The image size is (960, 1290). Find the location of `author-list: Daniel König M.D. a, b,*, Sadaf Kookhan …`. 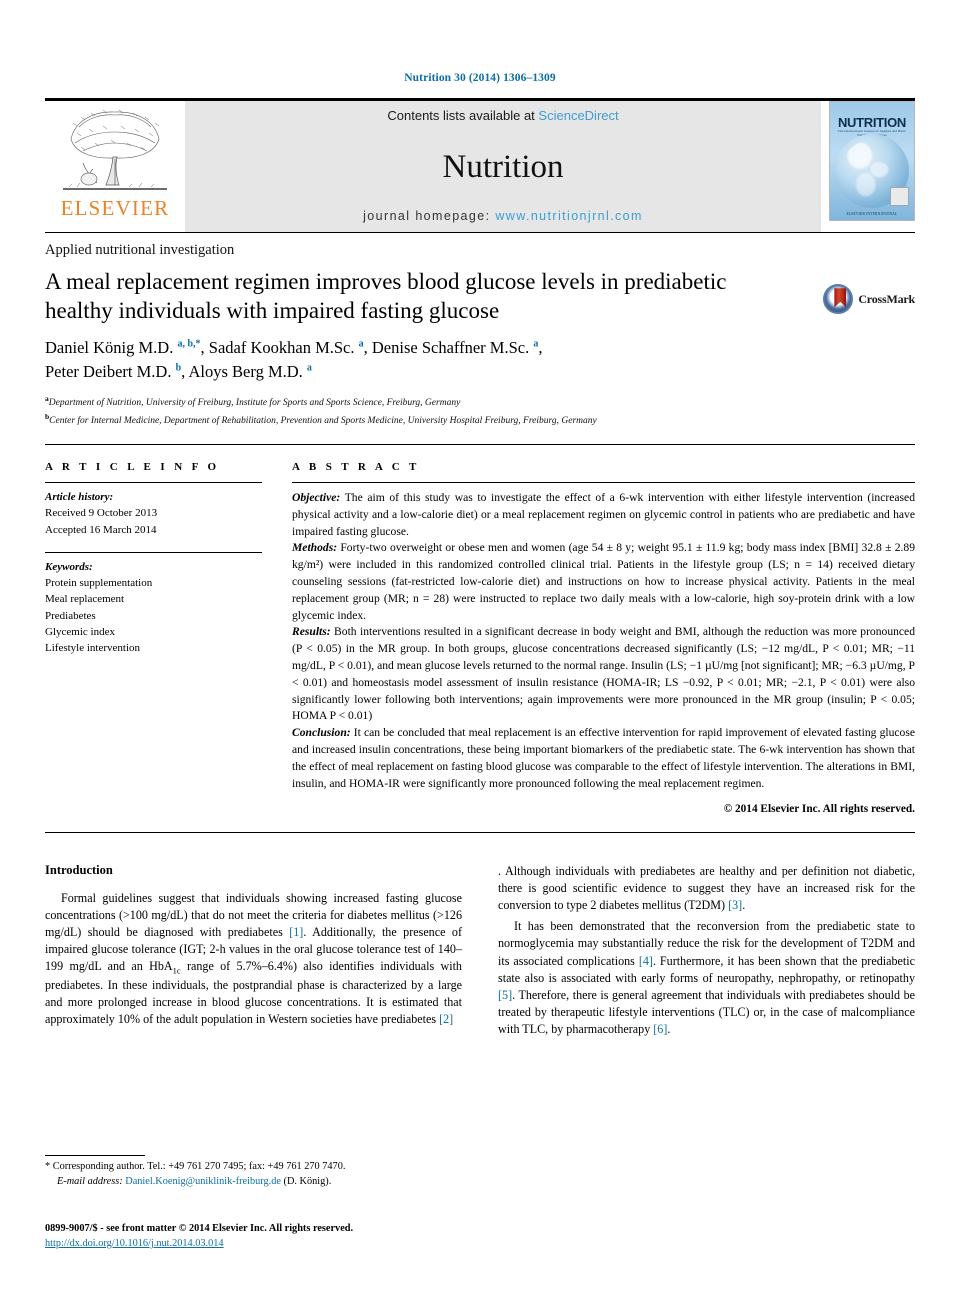

author-list: Daniel König M.D. a, b,*, Sadaf Kookhan … is located at coordinates (480, 360).